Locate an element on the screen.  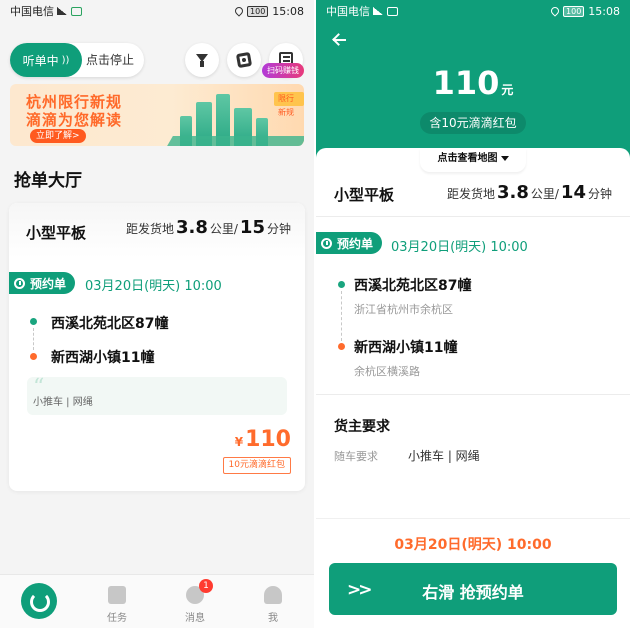
swipe-grab-button: >> 右滑 抢预约单 is located at coordinates (473, 589).